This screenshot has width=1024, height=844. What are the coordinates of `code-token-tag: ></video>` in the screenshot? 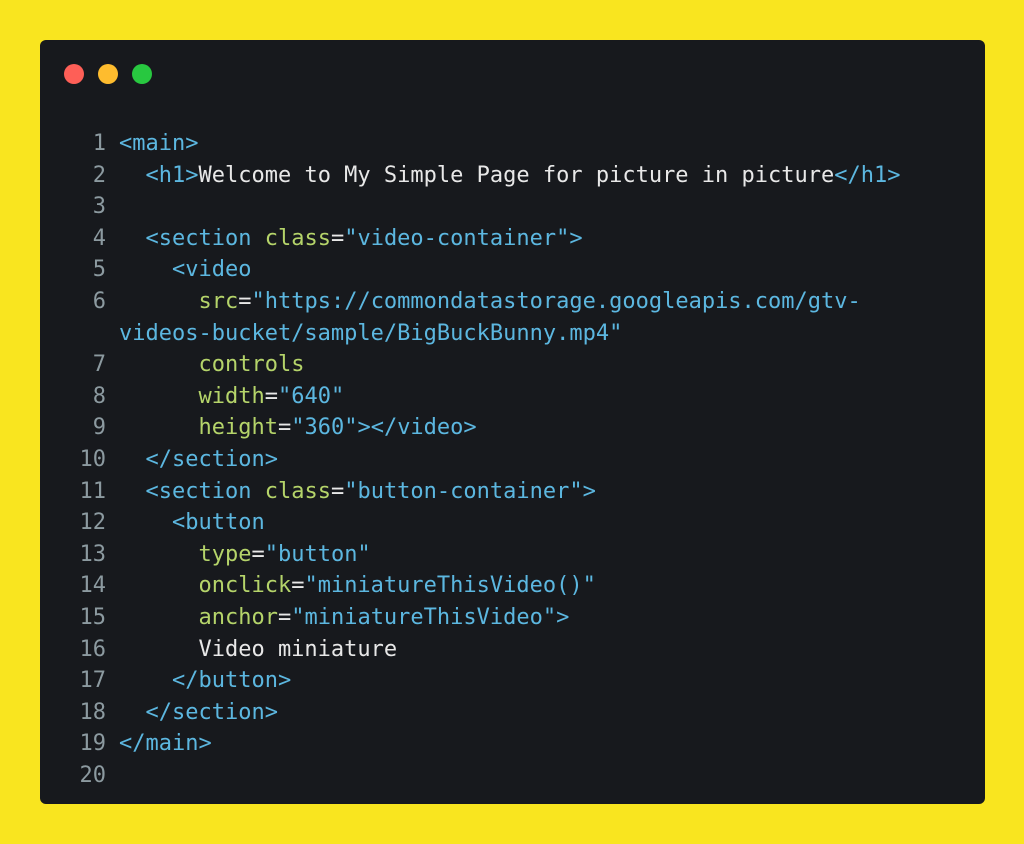 It's located at (417, 428).